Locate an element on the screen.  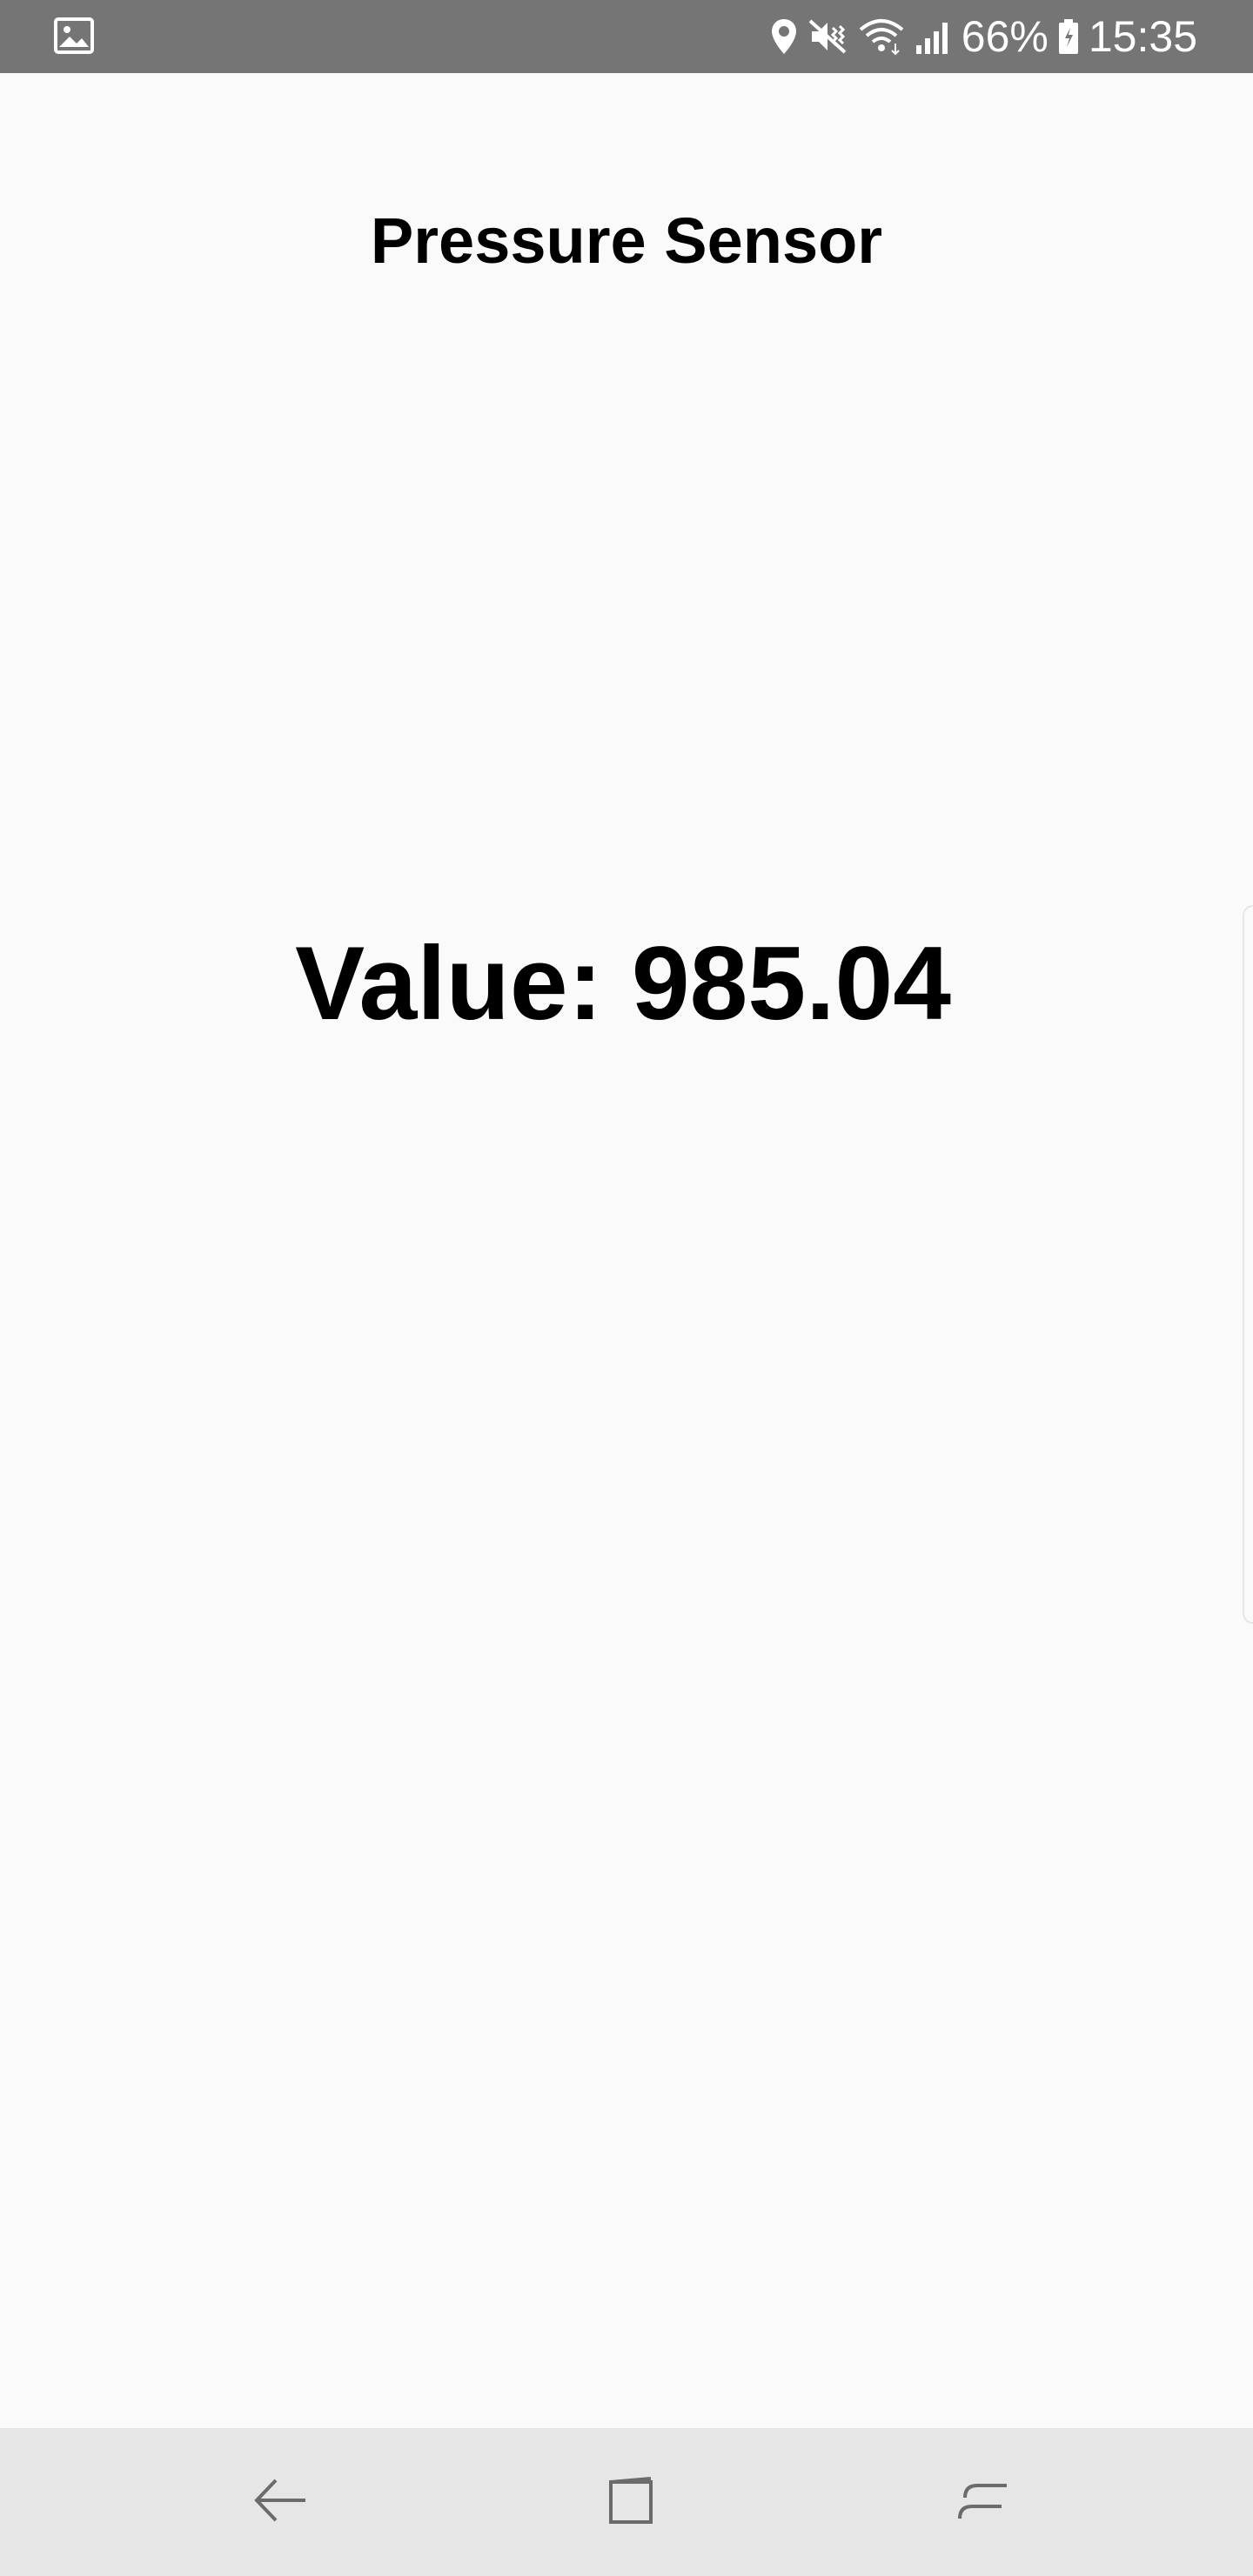
home-icon is located at coordinates (632, 2502).